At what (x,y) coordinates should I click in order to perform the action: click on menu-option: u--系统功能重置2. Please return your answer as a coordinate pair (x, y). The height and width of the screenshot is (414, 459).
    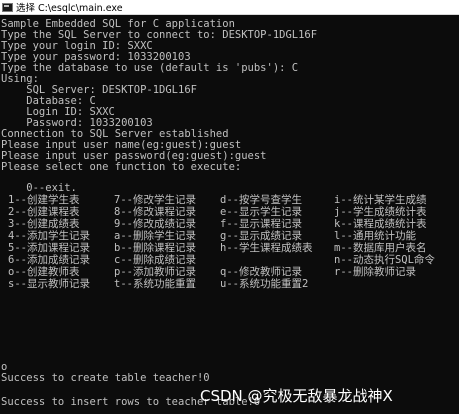
    Looking at the image, I should click on (264, 284).